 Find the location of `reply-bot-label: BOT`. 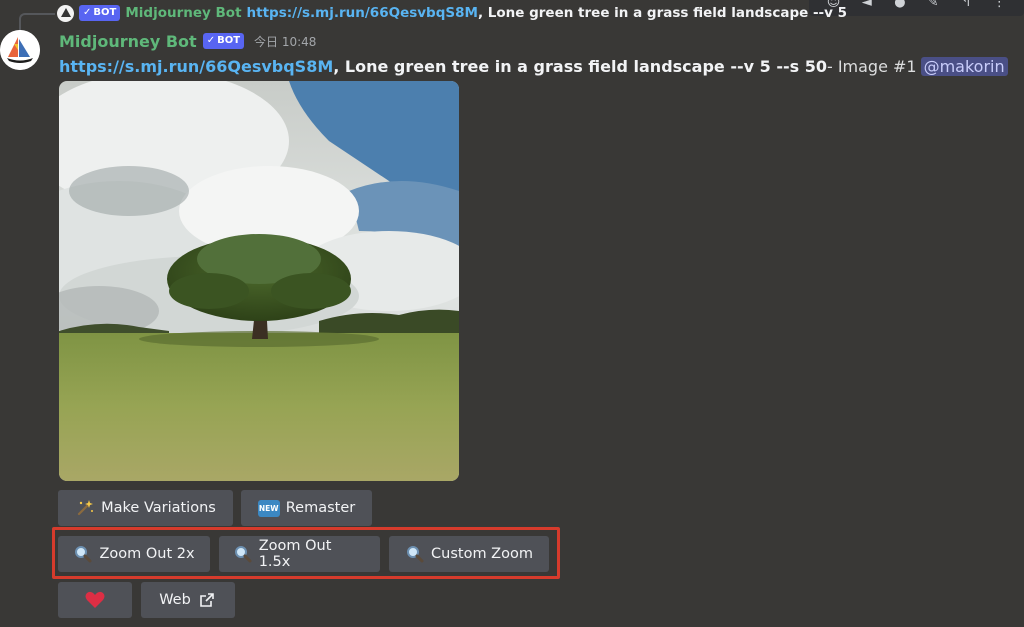

reply-bot-label: BOT is located at coordinates (105, 12).